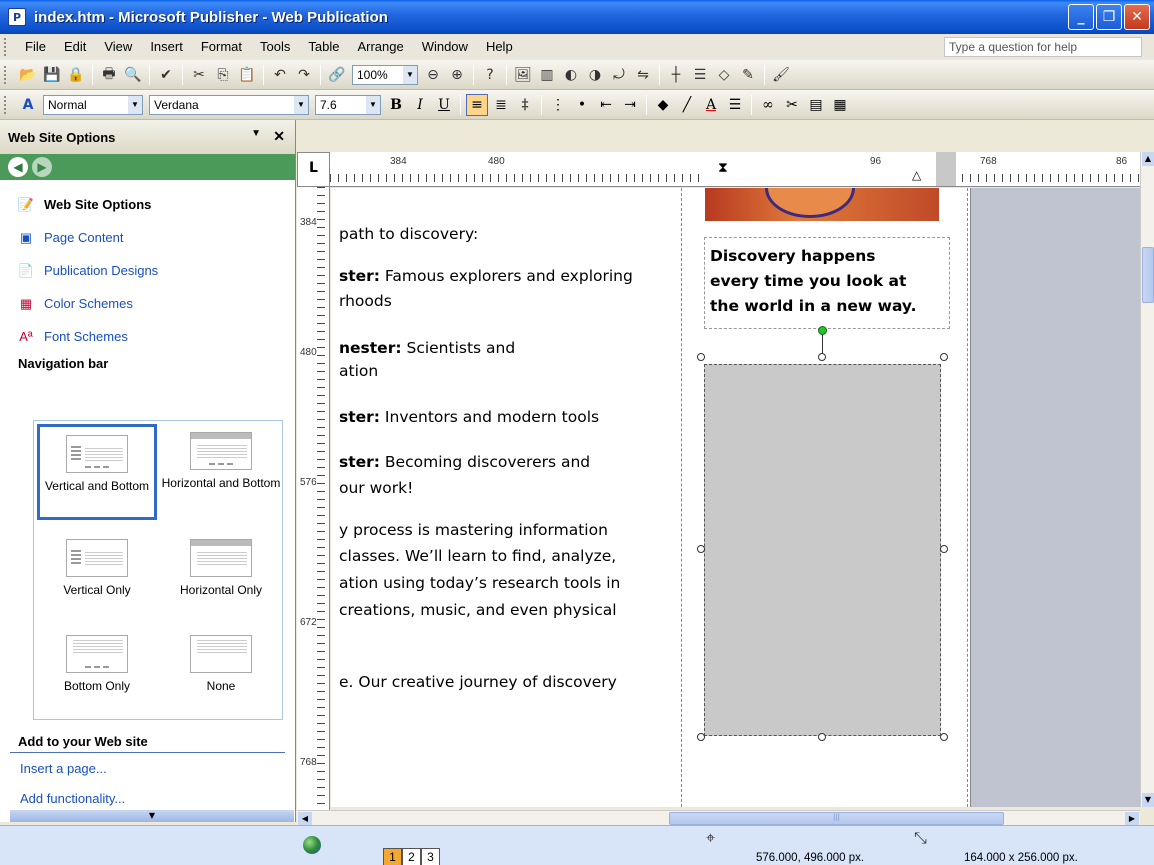 Image resolution: width=1154 pixels, height=865 pixels. What do you see at coordinates (486, 276) in the screenshot?
I see `body-line: ster: Famous explorers and exploring` at bounding box center [486, 276].